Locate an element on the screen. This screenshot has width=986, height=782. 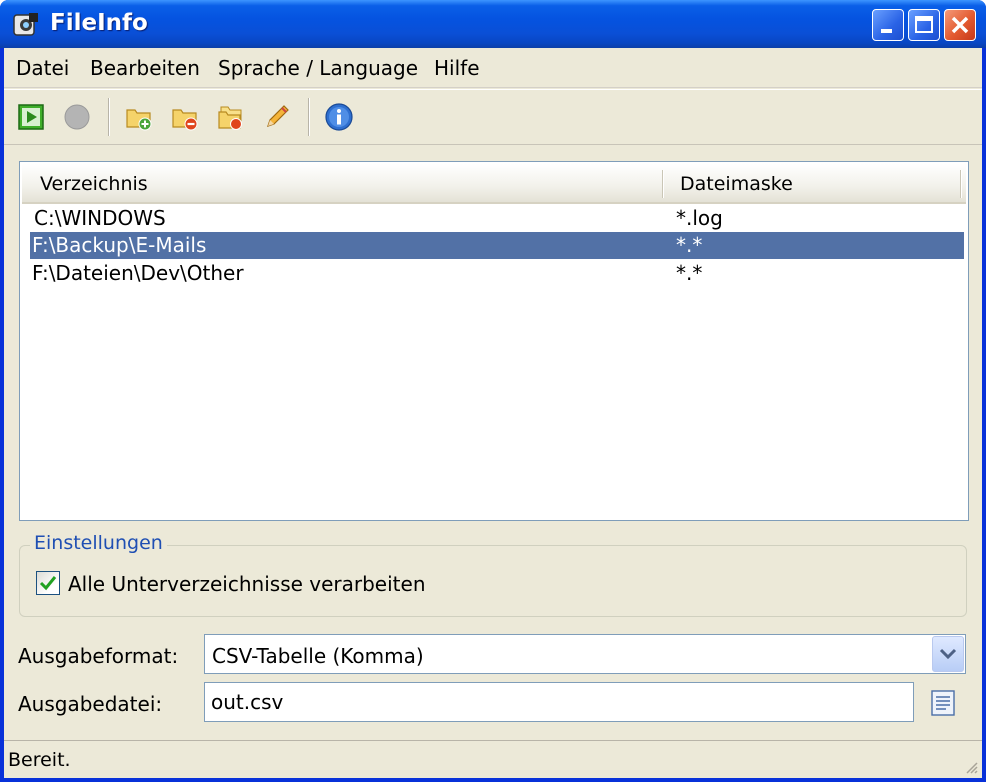
list-header: Verzeichnis Dateimaske is located at coordinates (494, 184).